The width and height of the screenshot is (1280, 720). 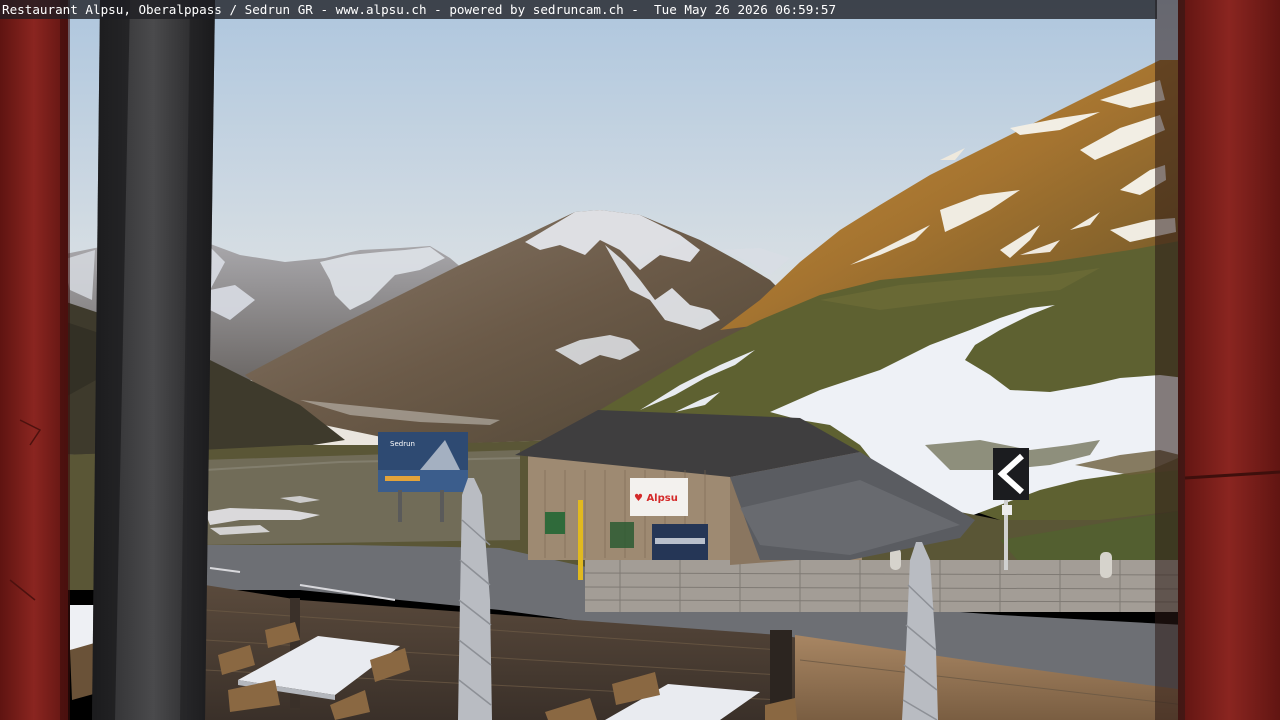 What do you see at coordinates (656, 498) in the screenshot?
I see `hut-sign: ♥ Alpsu` at bounding box center [656, 498].